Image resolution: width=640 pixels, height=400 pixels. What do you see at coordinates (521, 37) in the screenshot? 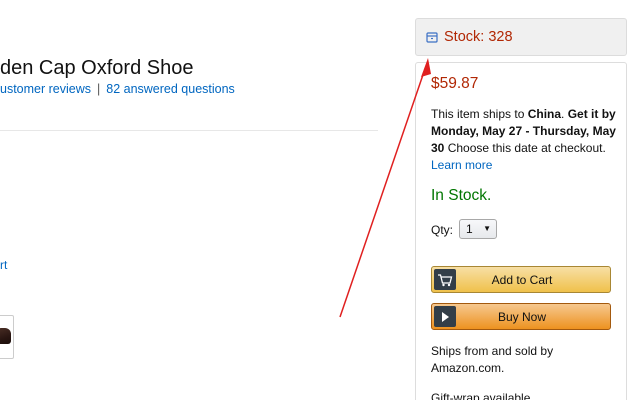
I see `stock-banner: Stock: 328` at bounding box center [521, 37].